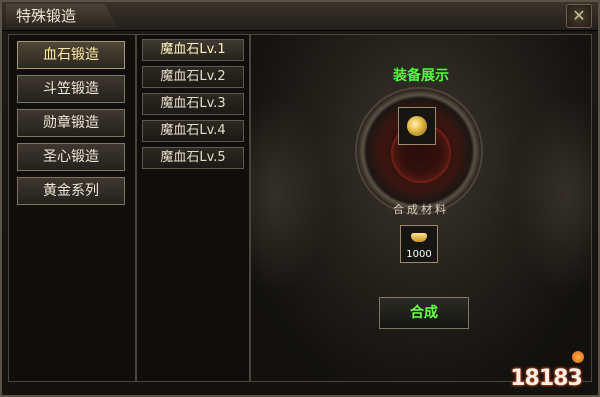  I want to click on blood-stone-gem-icon, so click(417, 126).